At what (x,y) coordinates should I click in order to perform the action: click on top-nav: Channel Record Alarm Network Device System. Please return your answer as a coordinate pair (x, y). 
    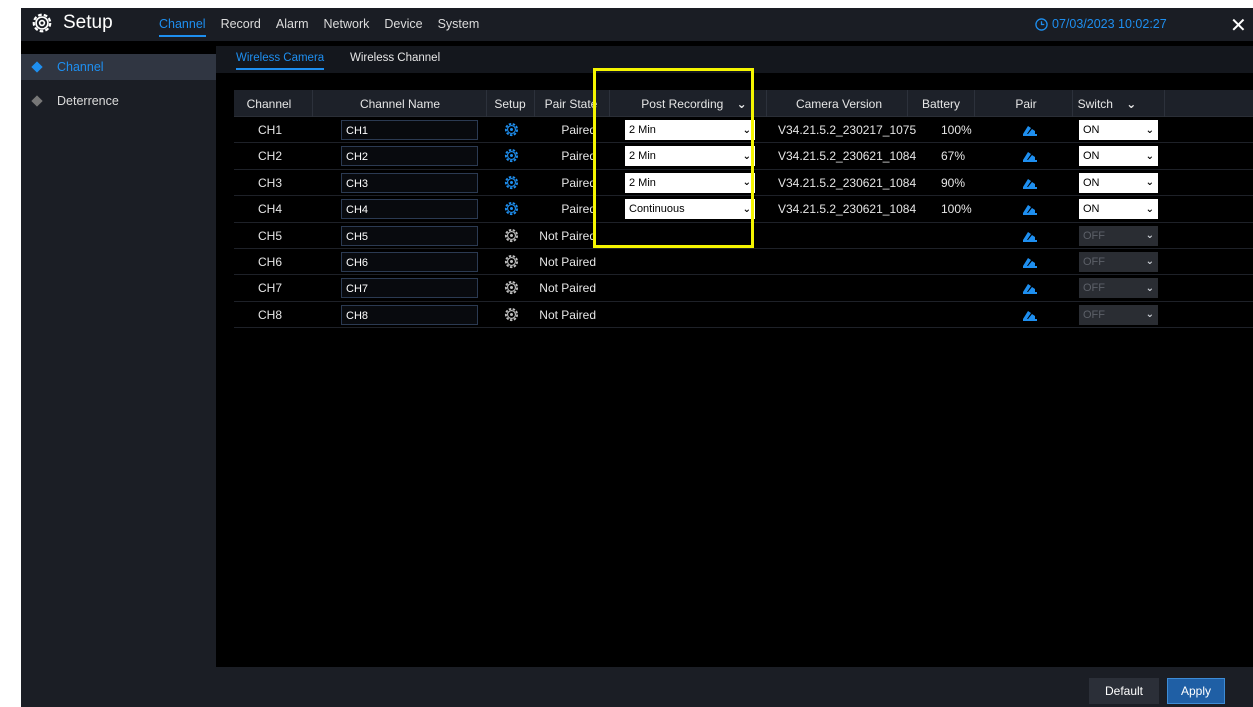
    Looking at the image, I should click on (326, 27).